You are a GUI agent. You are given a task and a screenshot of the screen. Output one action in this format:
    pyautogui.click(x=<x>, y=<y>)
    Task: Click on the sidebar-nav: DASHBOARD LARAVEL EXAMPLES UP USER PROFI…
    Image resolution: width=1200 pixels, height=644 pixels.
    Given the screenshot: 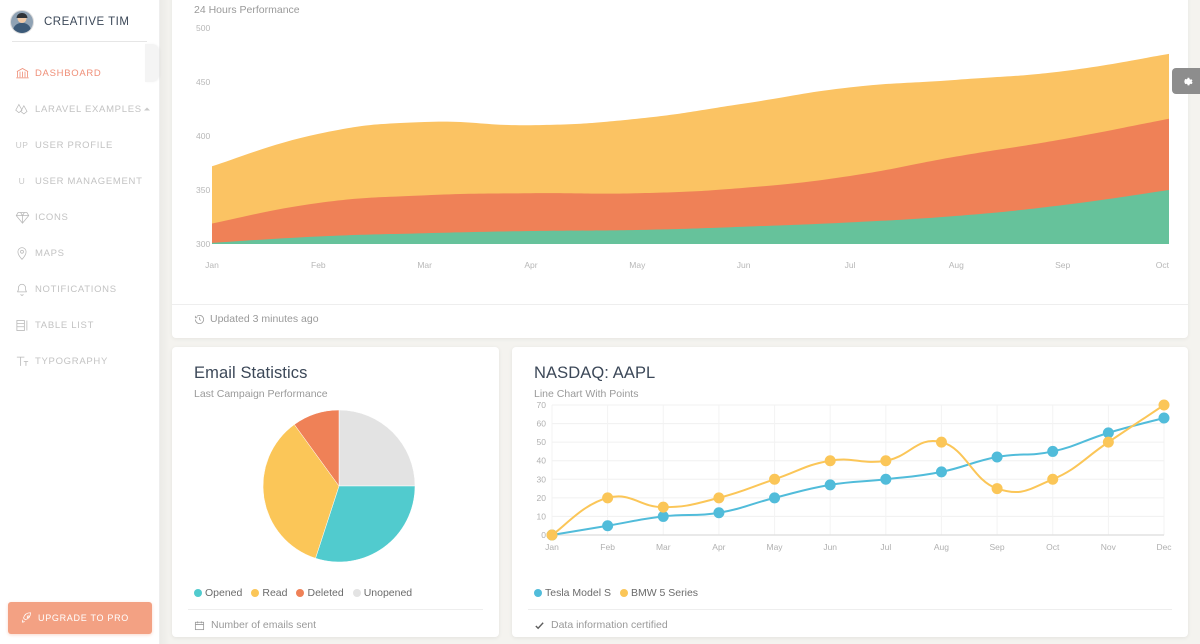 What is the action you would take?
    pyautogui.click(x=79, y=208)
    